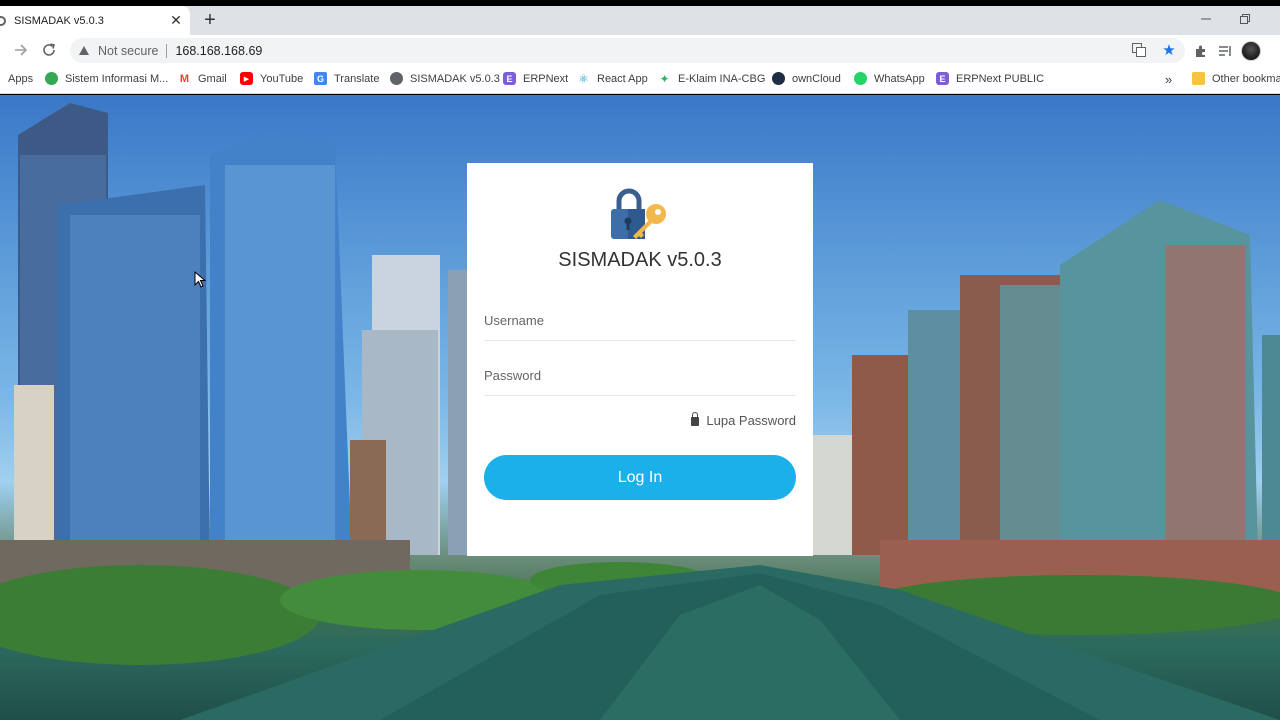  I want to click on bookmark-react-app: ⚛ React App, so click(612, 78).